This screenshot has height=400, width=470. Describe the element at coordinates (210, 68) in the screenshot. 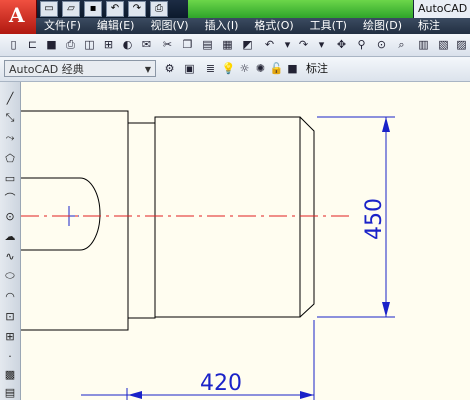

I see `layer-manager-icon: ≣` at that location.